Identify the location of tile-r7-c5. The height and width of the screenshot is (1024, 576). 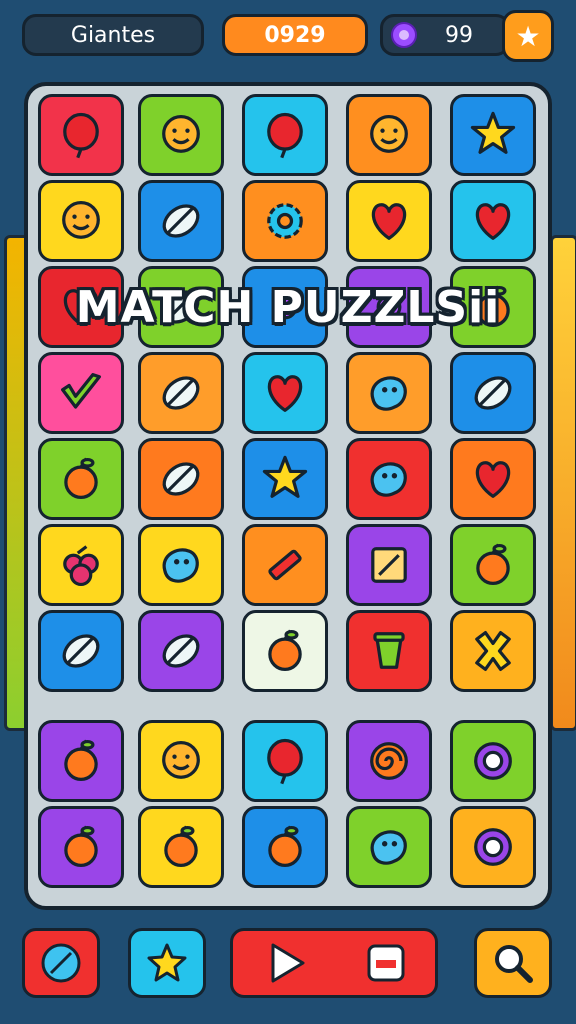
(493, 651).